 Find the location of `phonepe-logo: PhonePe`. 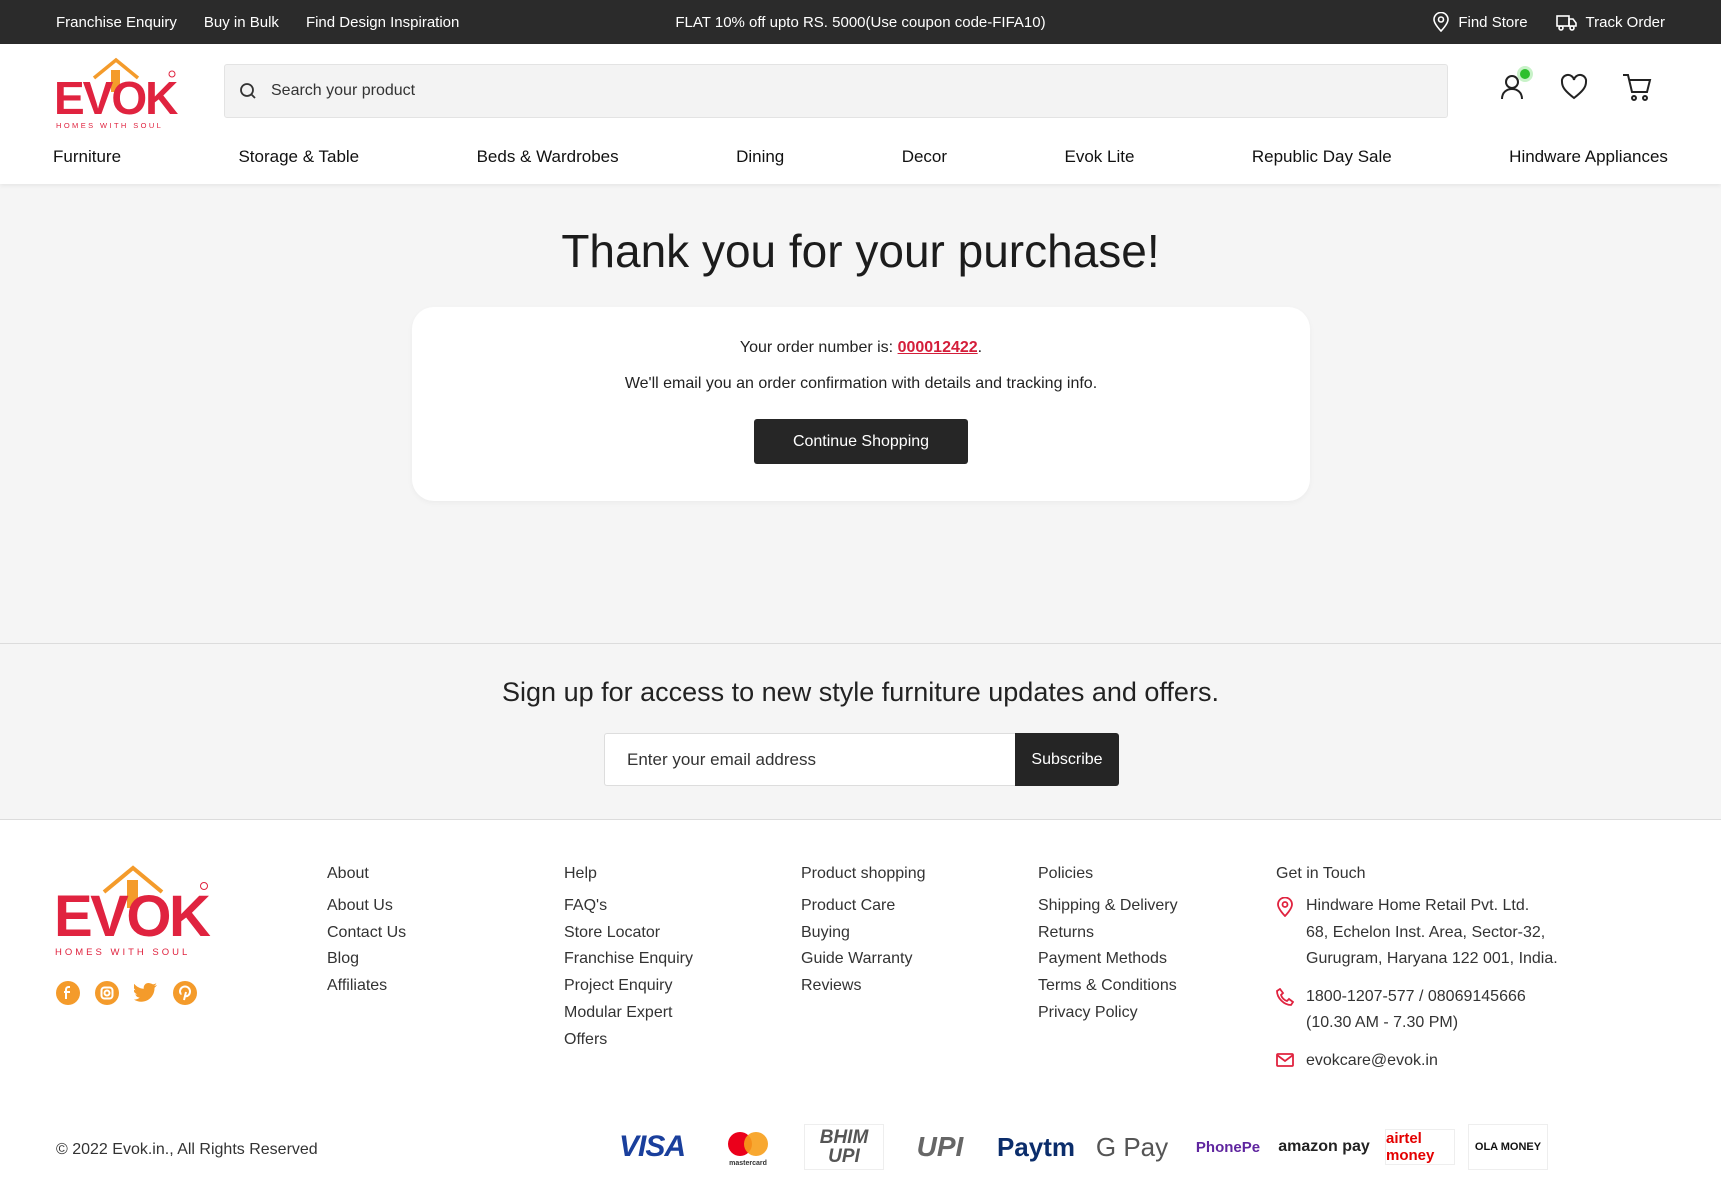

phonepe-logo: PhonePe is located at coordinates (1228, 1147).